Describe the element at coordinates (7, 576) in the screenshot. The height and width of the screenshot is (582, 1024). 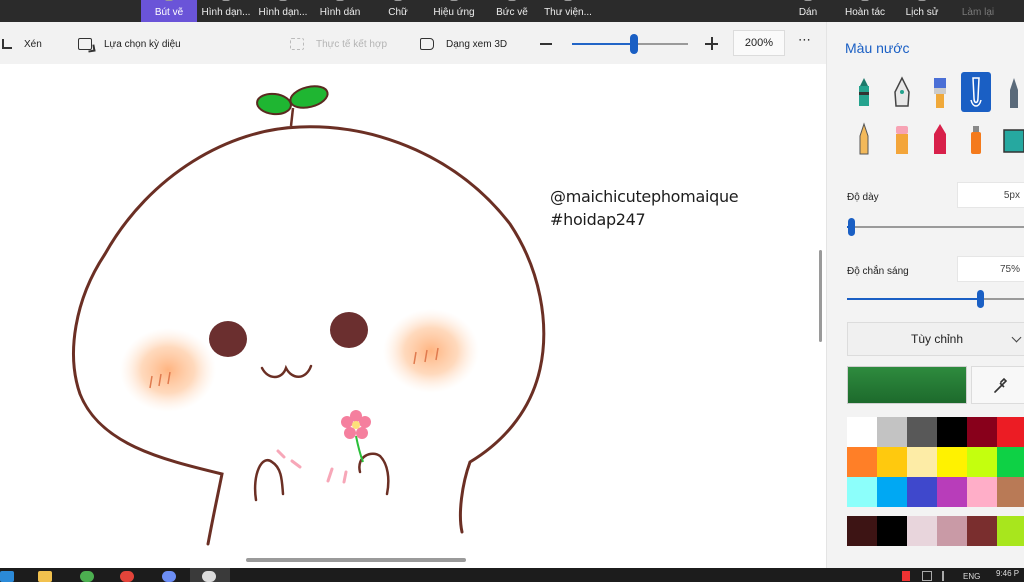
I see `start-icon` at that location.